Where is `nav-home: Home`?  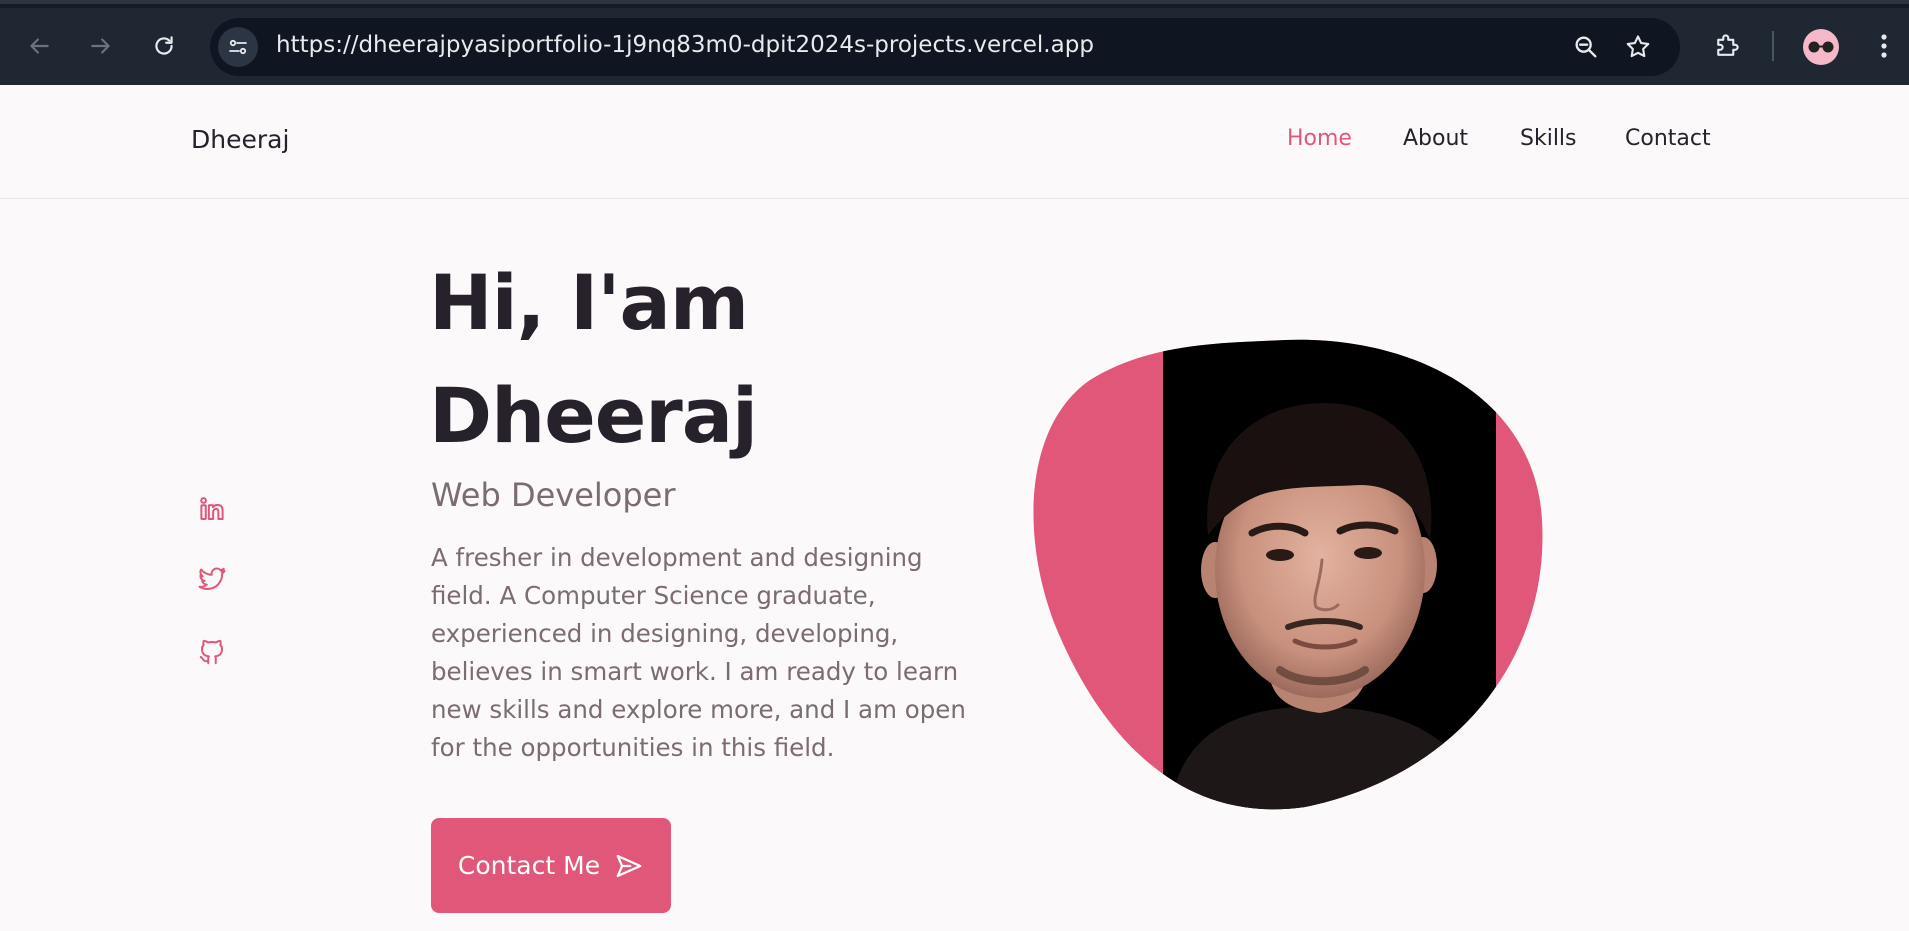 nav-home: Home is located at coordinates (1319, 138).